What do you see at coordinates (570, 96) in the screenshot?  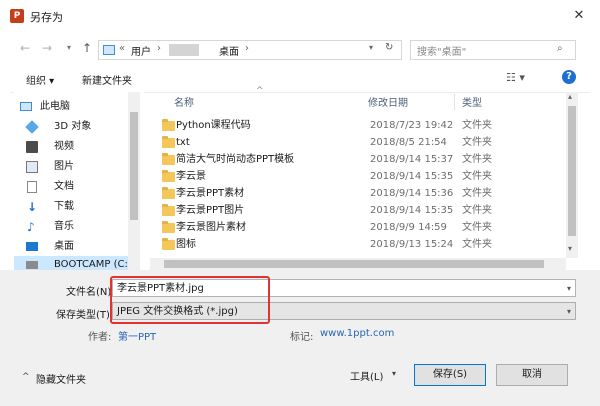 I see `scroll-up-icon: ▴` at bounding box center [570, 96].